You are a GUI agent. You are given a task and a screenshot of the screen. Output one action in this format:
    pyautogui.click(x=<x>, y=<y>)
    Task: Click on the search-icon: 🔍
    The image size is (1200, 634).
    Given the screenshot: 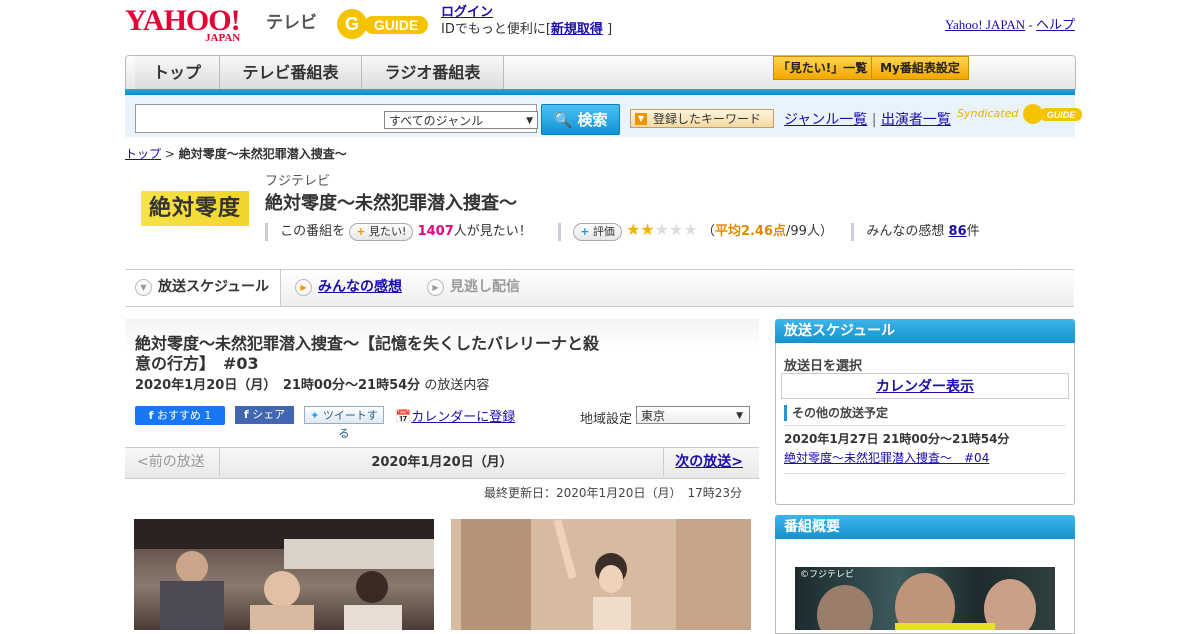 What is the action you would take?
    pyautogui.click(x=563, y=120)
    